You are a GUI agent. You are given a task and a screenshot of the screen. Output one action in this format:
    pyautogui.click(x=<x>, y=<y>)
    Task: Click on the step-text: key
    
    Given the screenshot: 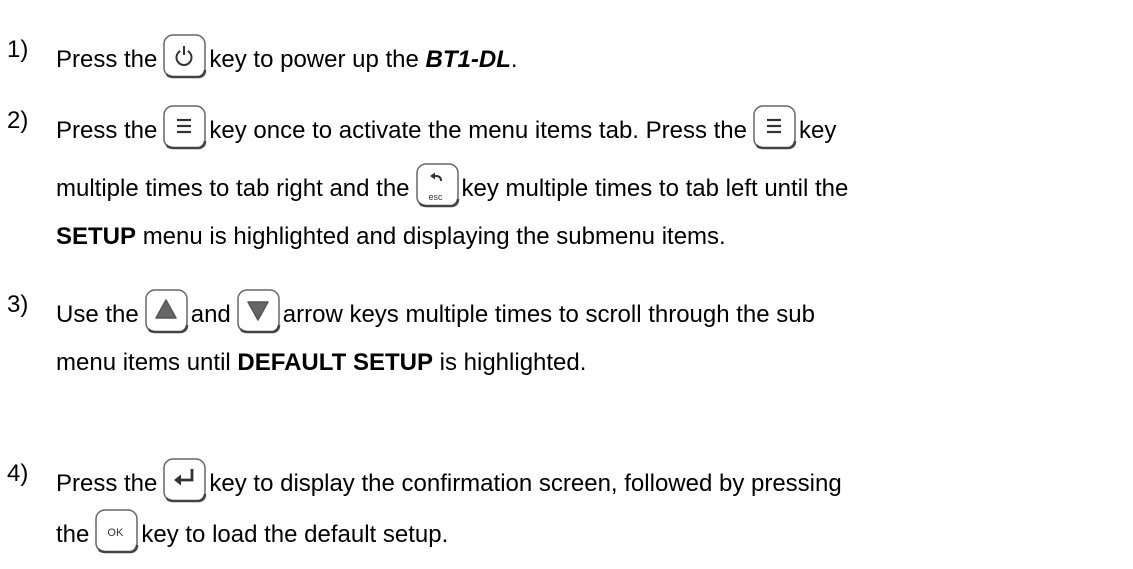 What is the action you would take?
    pyautogui.click(x=818, y=130)
    